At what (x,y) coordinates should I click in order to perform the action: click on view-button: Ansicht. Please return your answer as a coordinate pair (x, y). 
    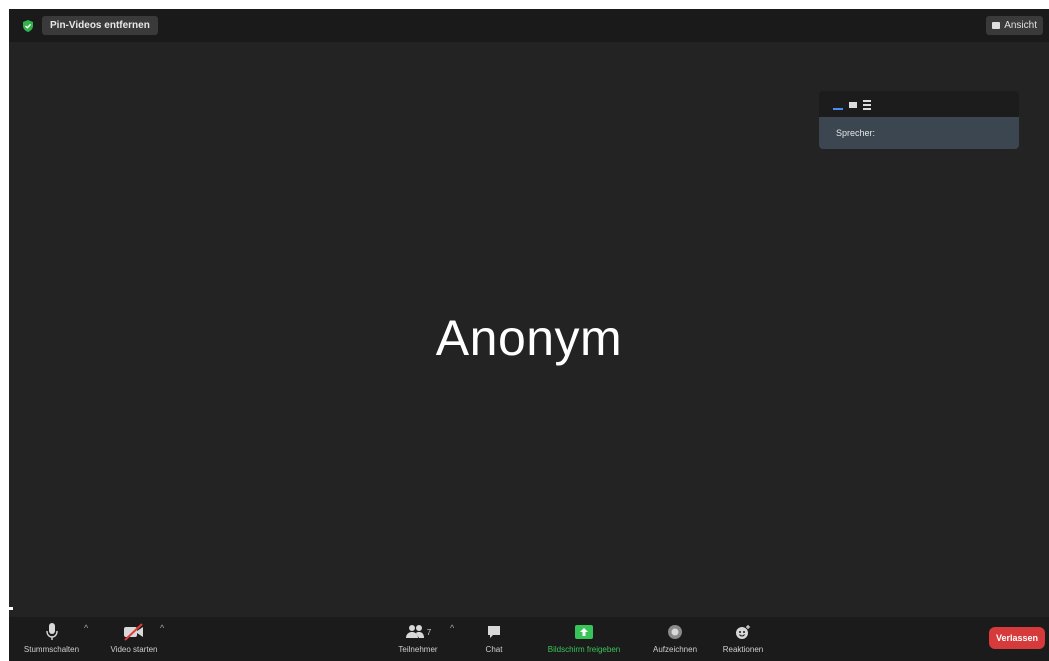
    Looking at the image, I should click on (1014, 25).